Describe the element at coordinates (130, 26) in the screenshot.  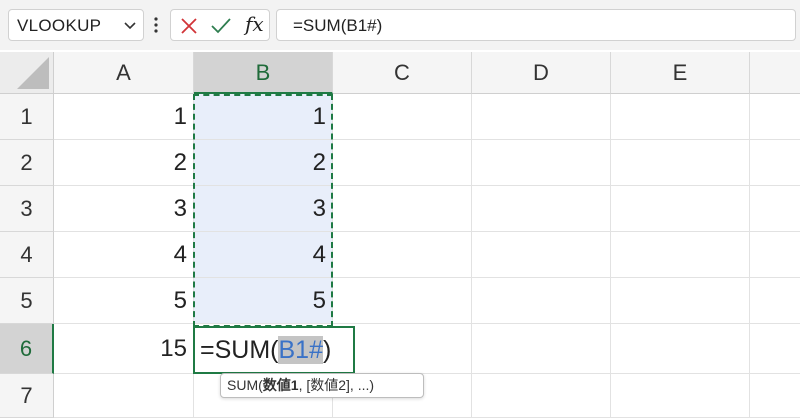
I see `chevron-down-icon` at that location.